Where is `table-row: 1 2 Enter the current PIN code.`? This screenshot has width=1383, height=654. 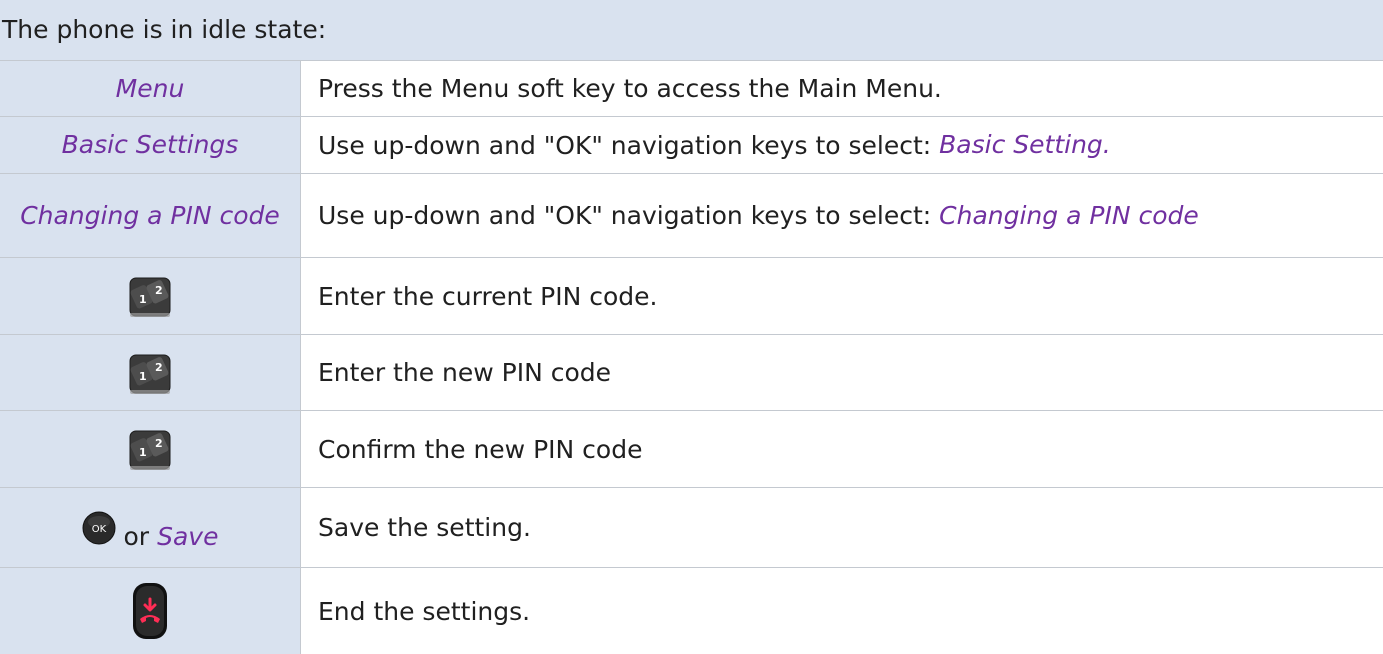 table-row: 1 2 Enter the current PIN code. is located at coordinates (691, 295).